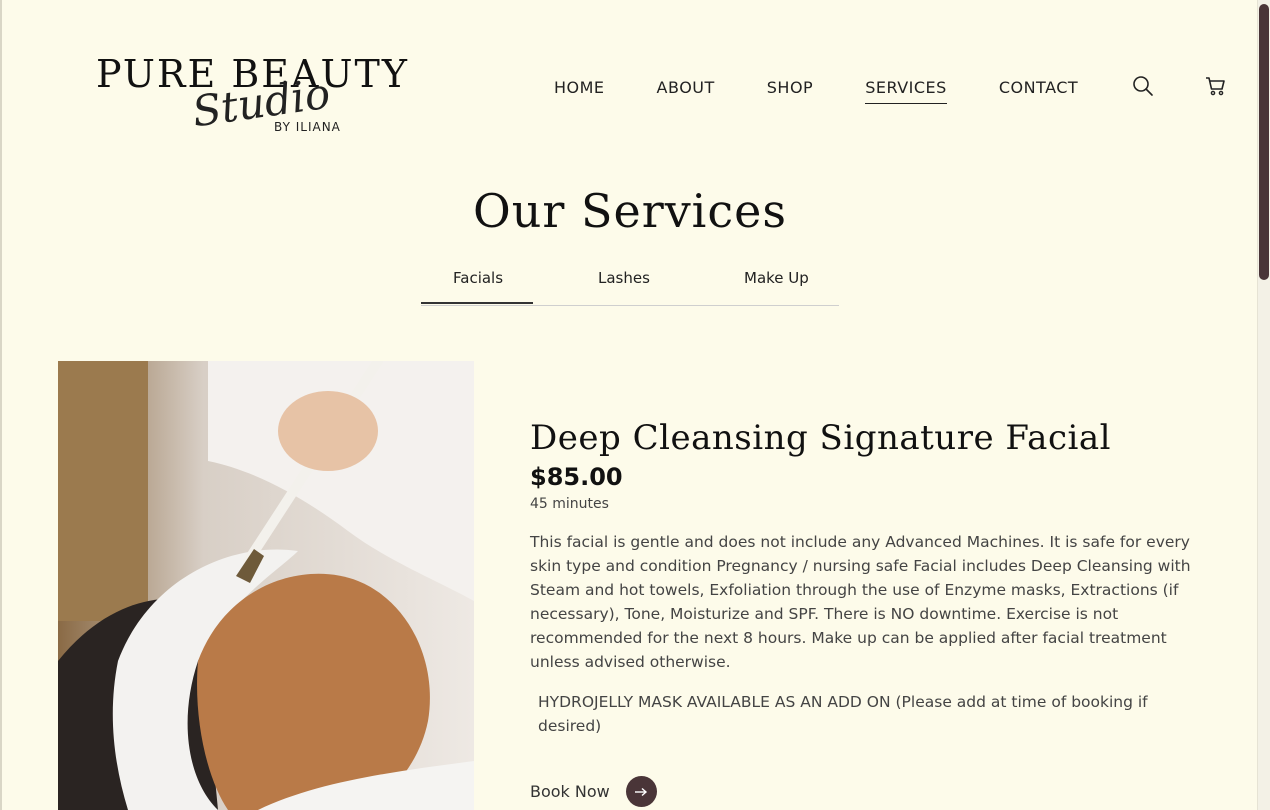  Describe the element at coordinates (579, 91) in the screenshot. I see `nav-home: HOME` at that location.